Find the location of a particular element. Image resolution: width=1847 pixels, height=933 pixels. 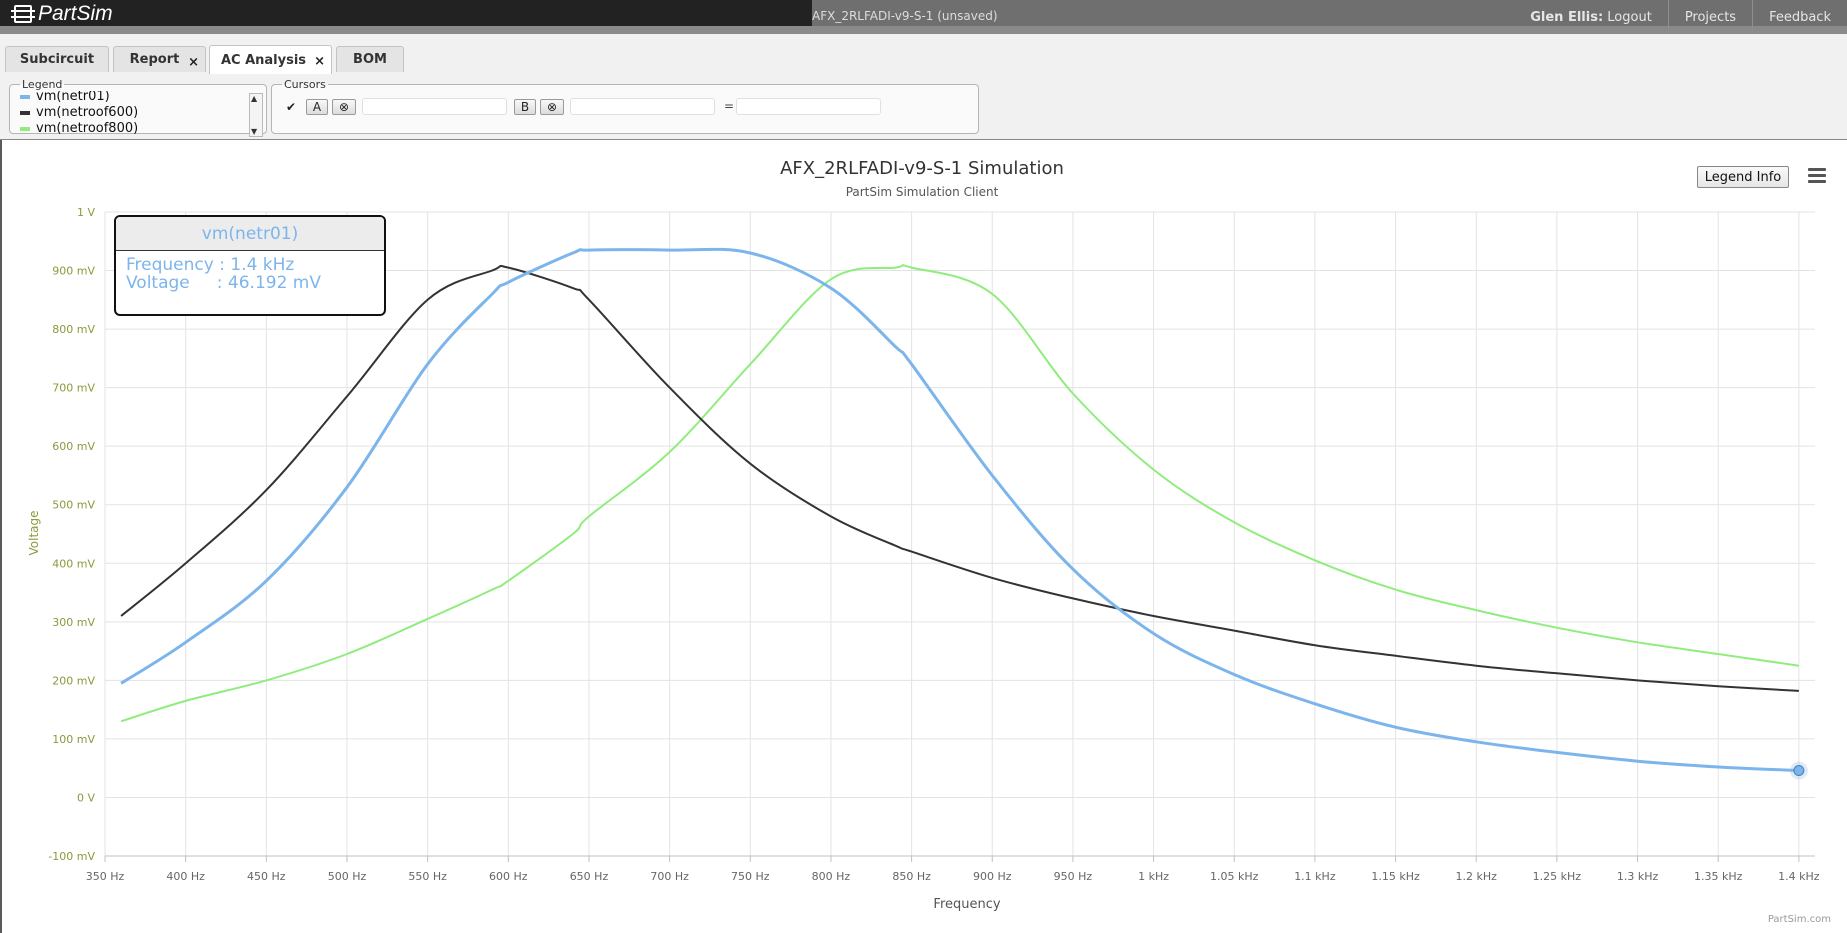

scroll-down-icon: ▼ is located at coordinates (254, 131).